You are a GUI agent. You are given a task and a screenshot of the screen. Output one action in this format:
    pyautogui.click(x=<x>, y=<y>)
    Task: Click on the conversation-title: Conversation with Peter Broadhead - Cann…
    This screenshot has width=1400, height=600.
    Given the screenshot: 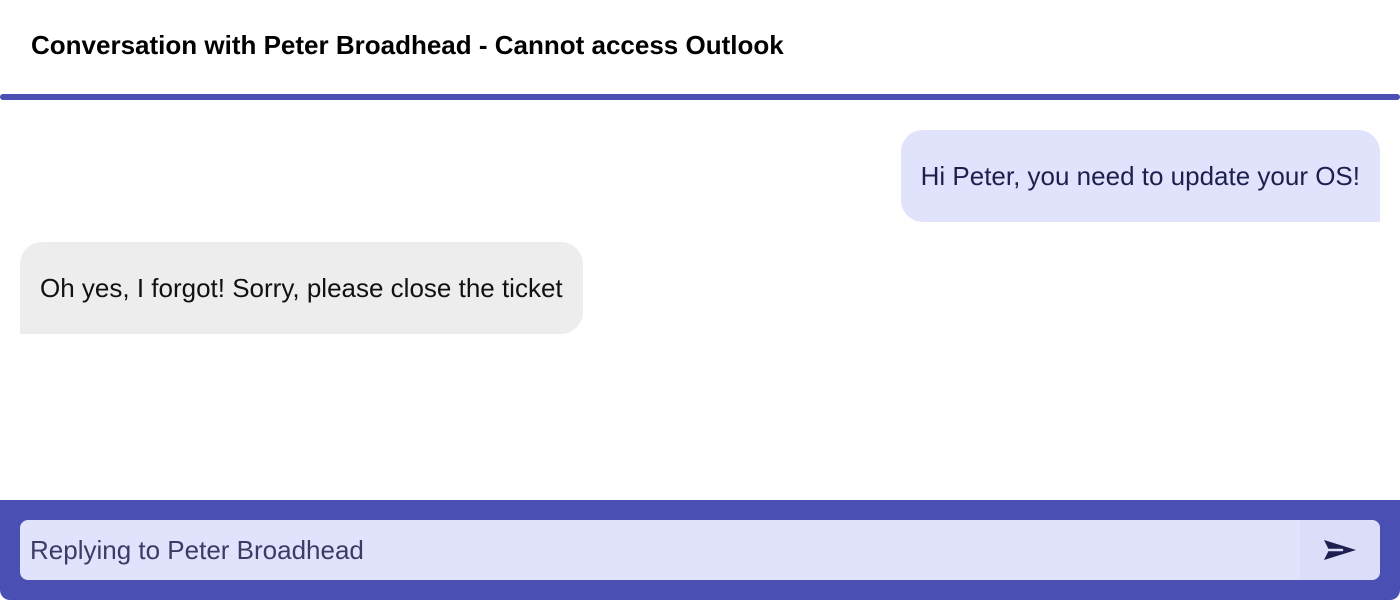 What is the action you would take?
    pyautogui.click(x=407, y=45)
    